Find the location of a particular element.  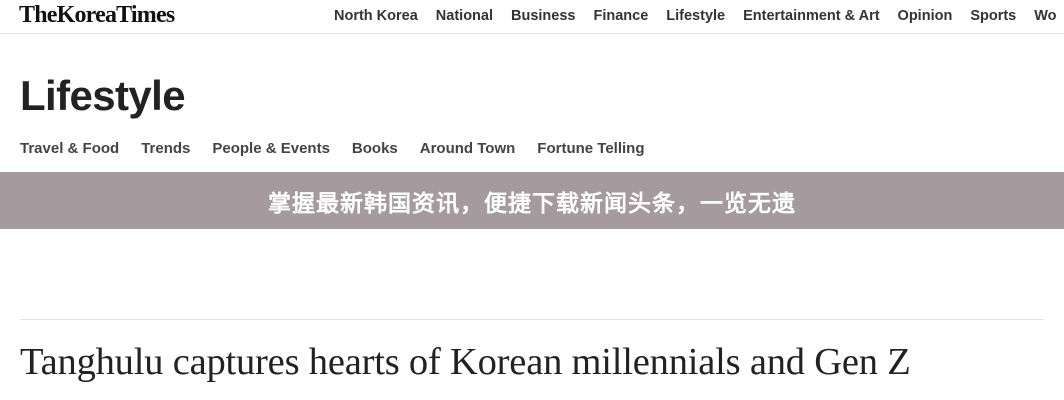

nav-item-business: Business is located at coordinates (543, 16).